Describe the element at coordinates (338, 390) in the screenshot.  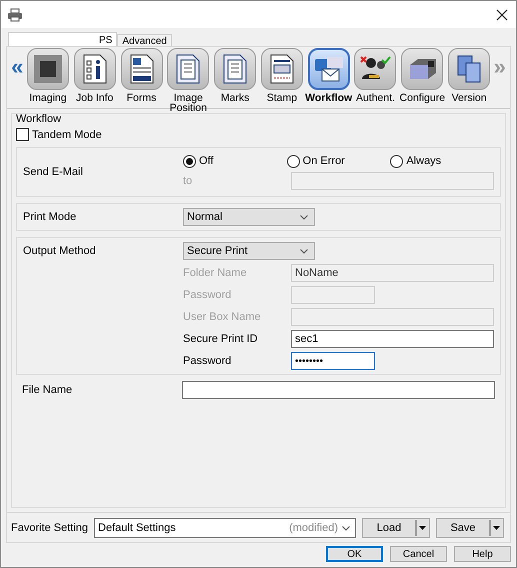
I see `file-name-field` at that location.